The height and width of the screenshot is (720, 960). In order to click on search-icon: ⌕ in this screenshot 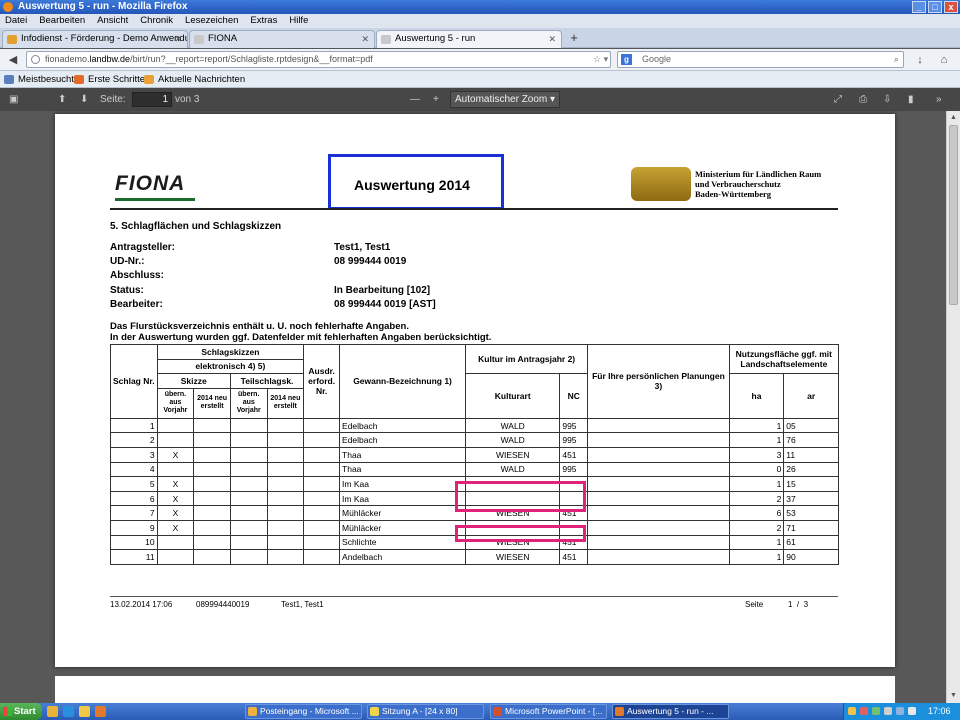, I will do `click(896, 59)`.